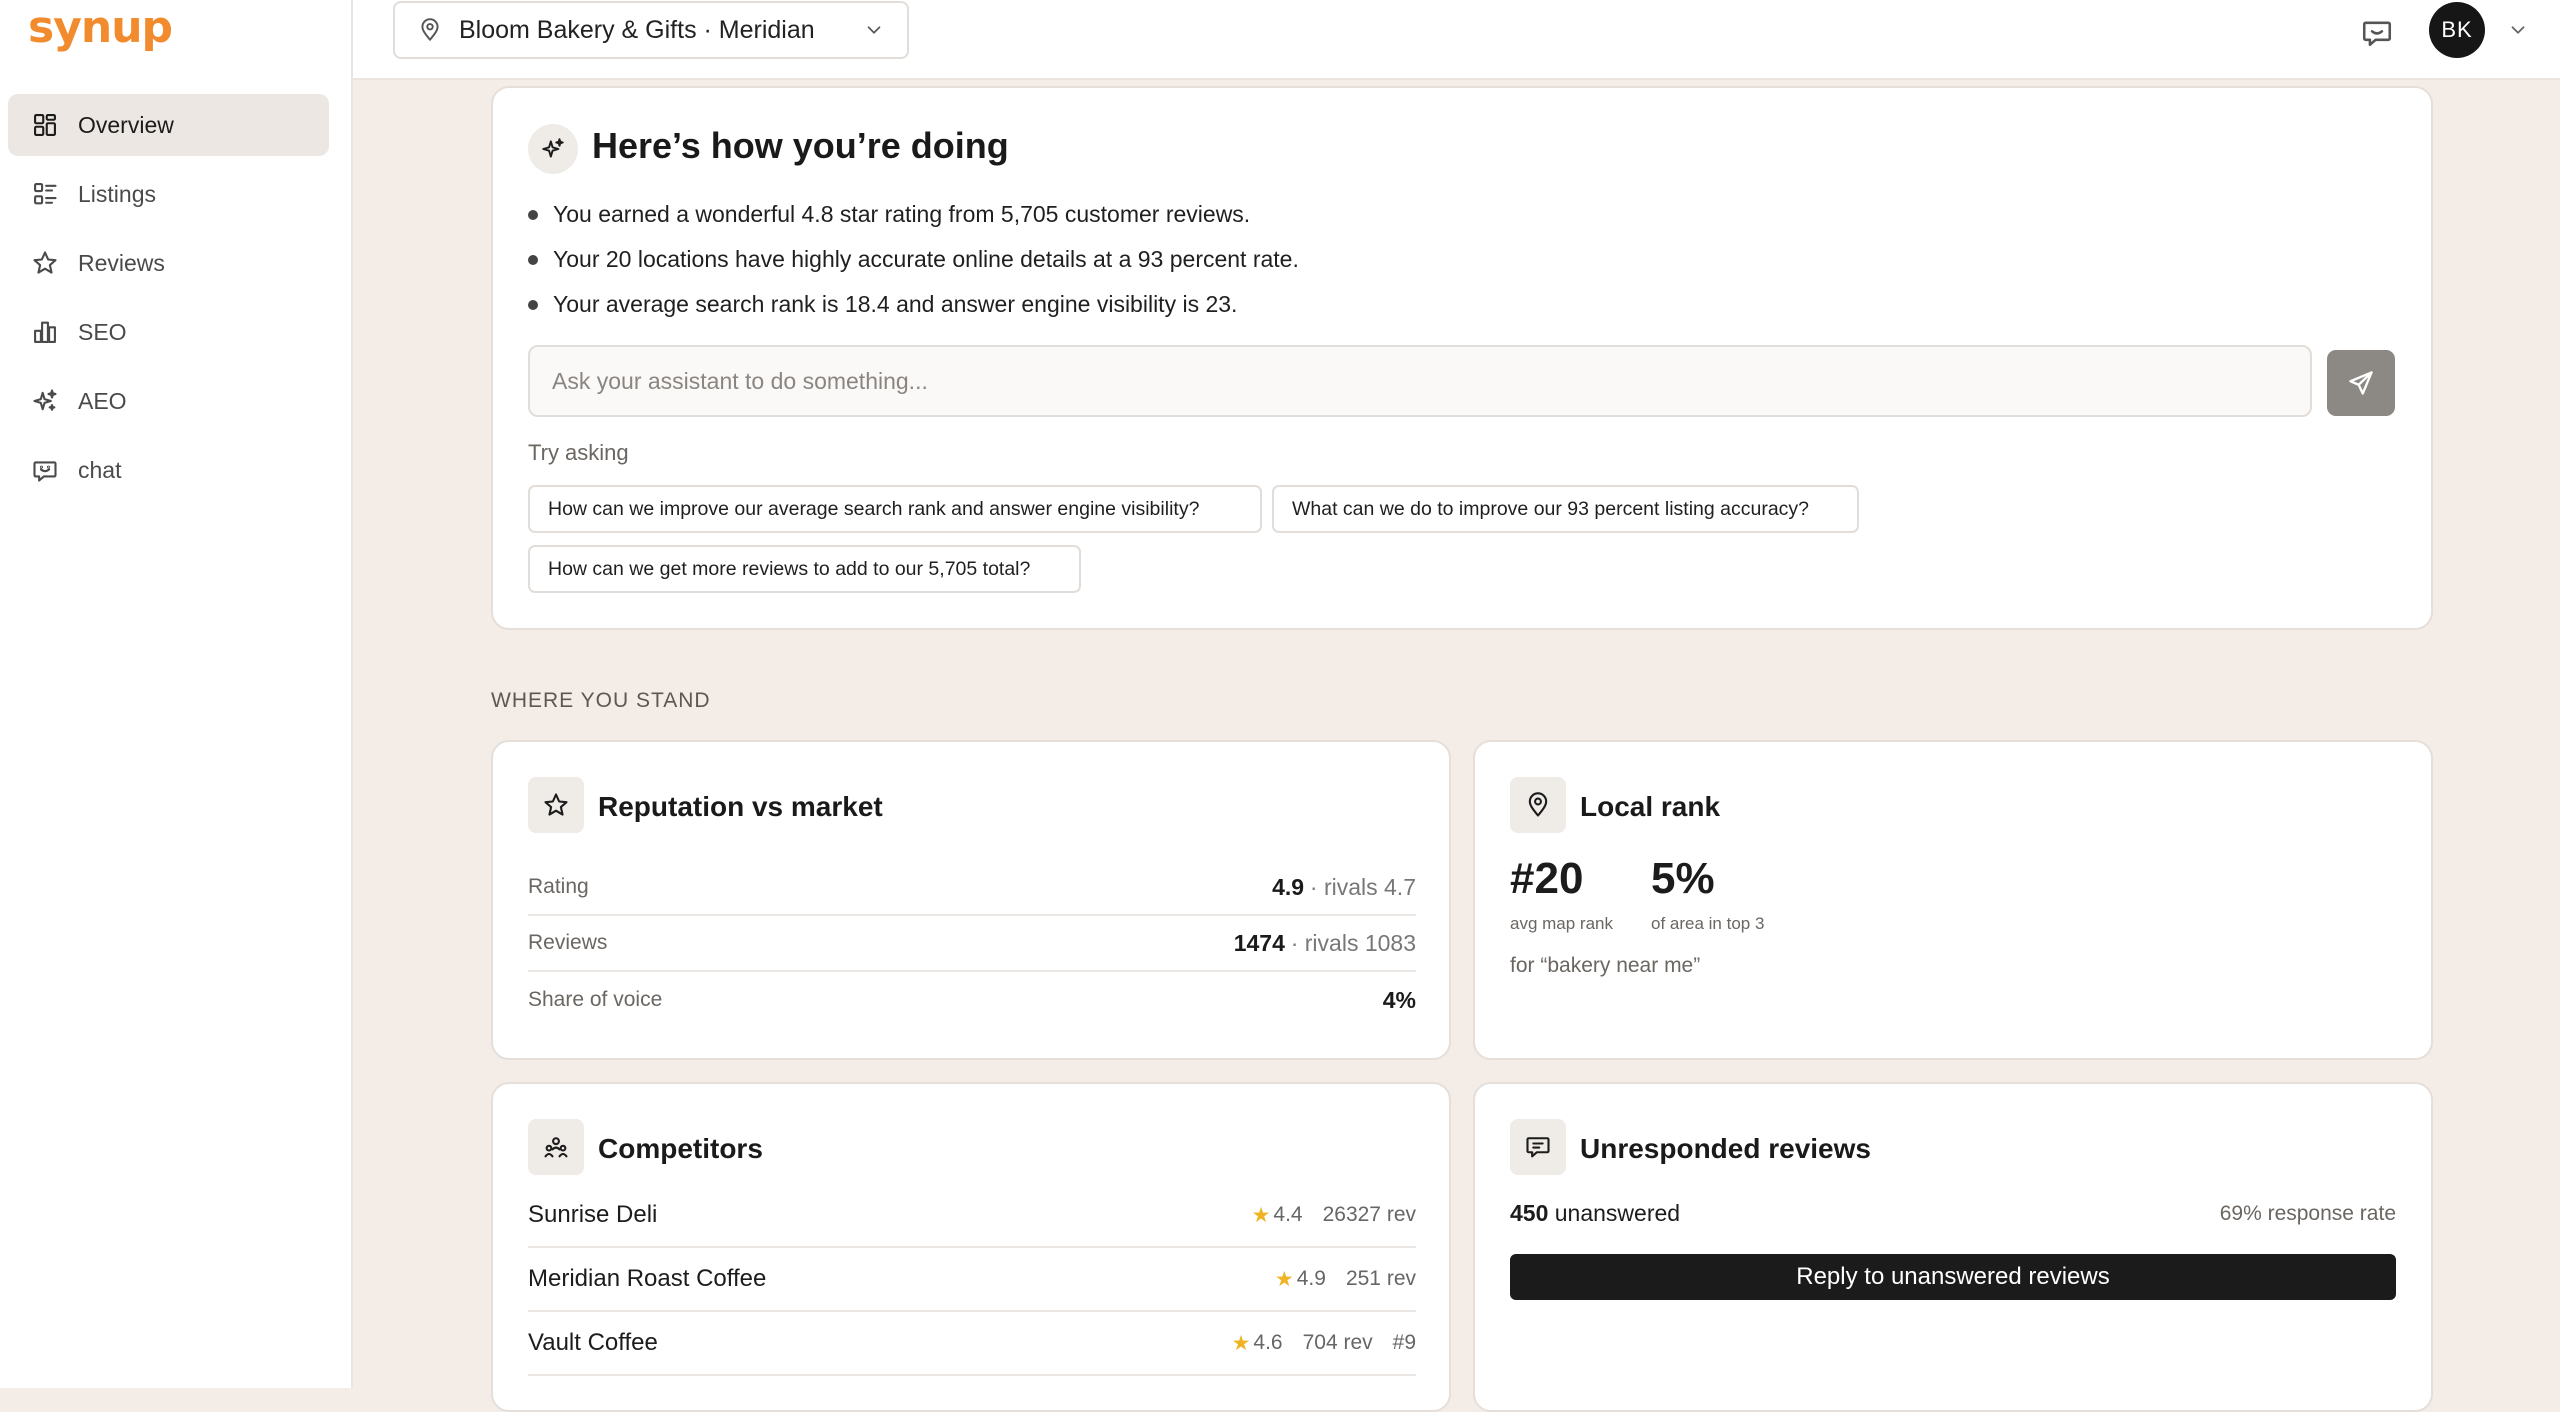  What do you see at coordinates (1337, 1342) in the screenshot?
I see `competitor-reviews: 704 rev` at bounding box center [1337, 1342].